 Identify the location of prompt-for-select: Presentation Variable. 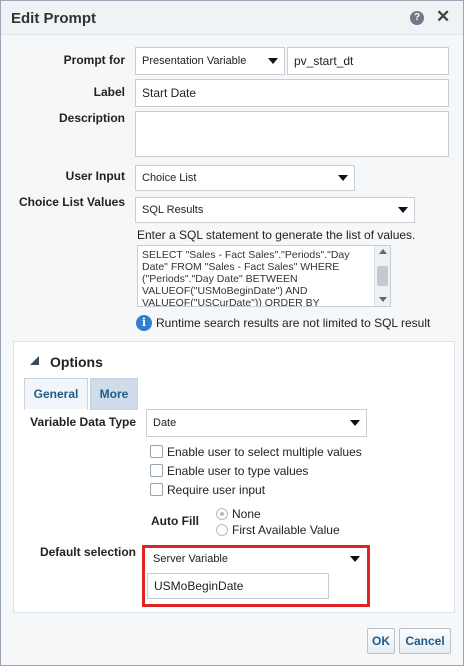
(210, 61).